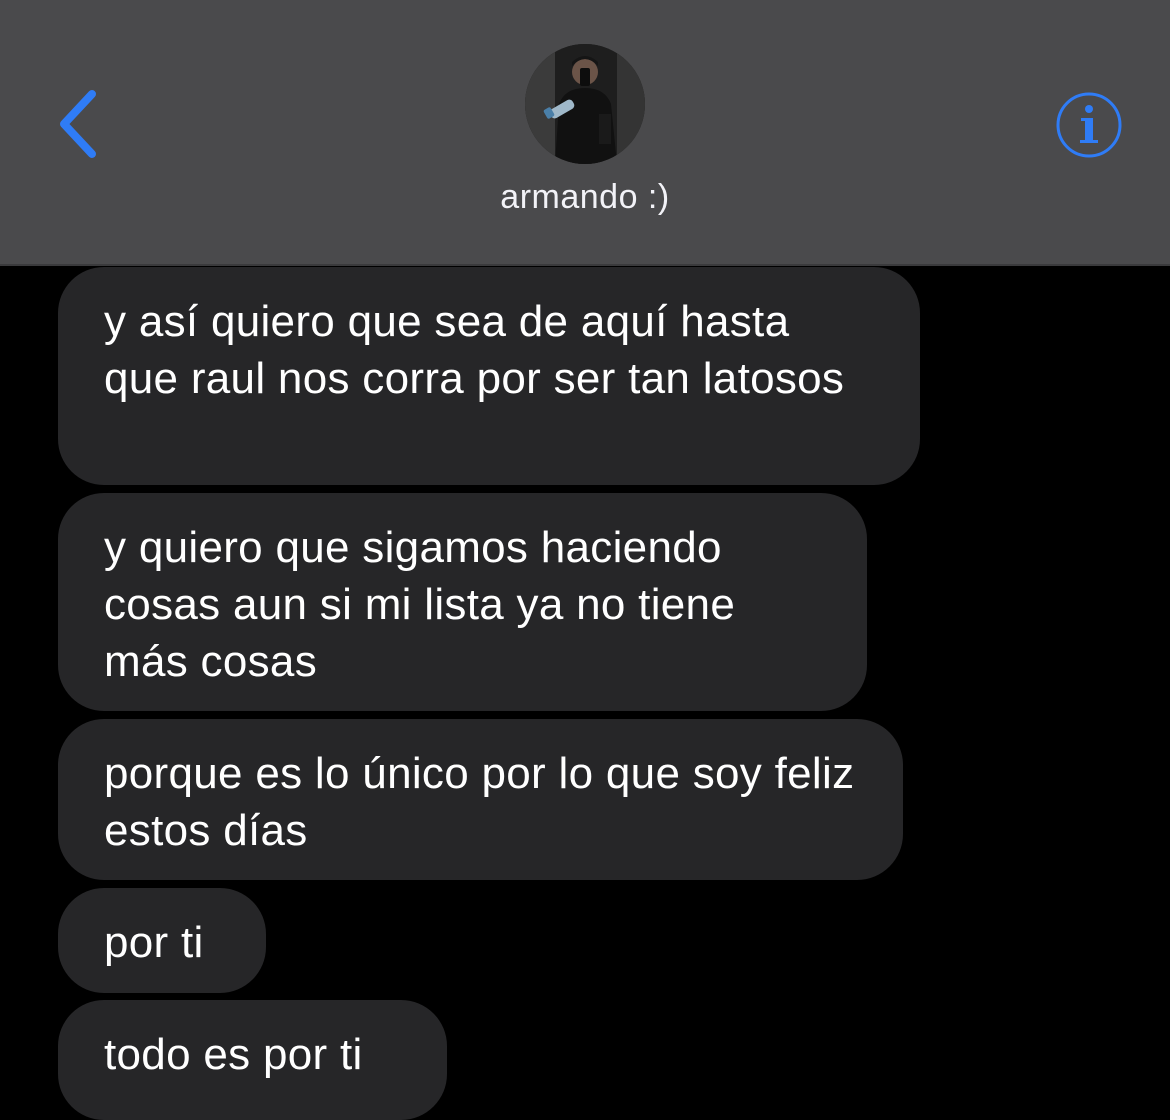 The image size is (1170, 1120). I want to click on message-bubble: todo es por ti, so click(252, 1060).